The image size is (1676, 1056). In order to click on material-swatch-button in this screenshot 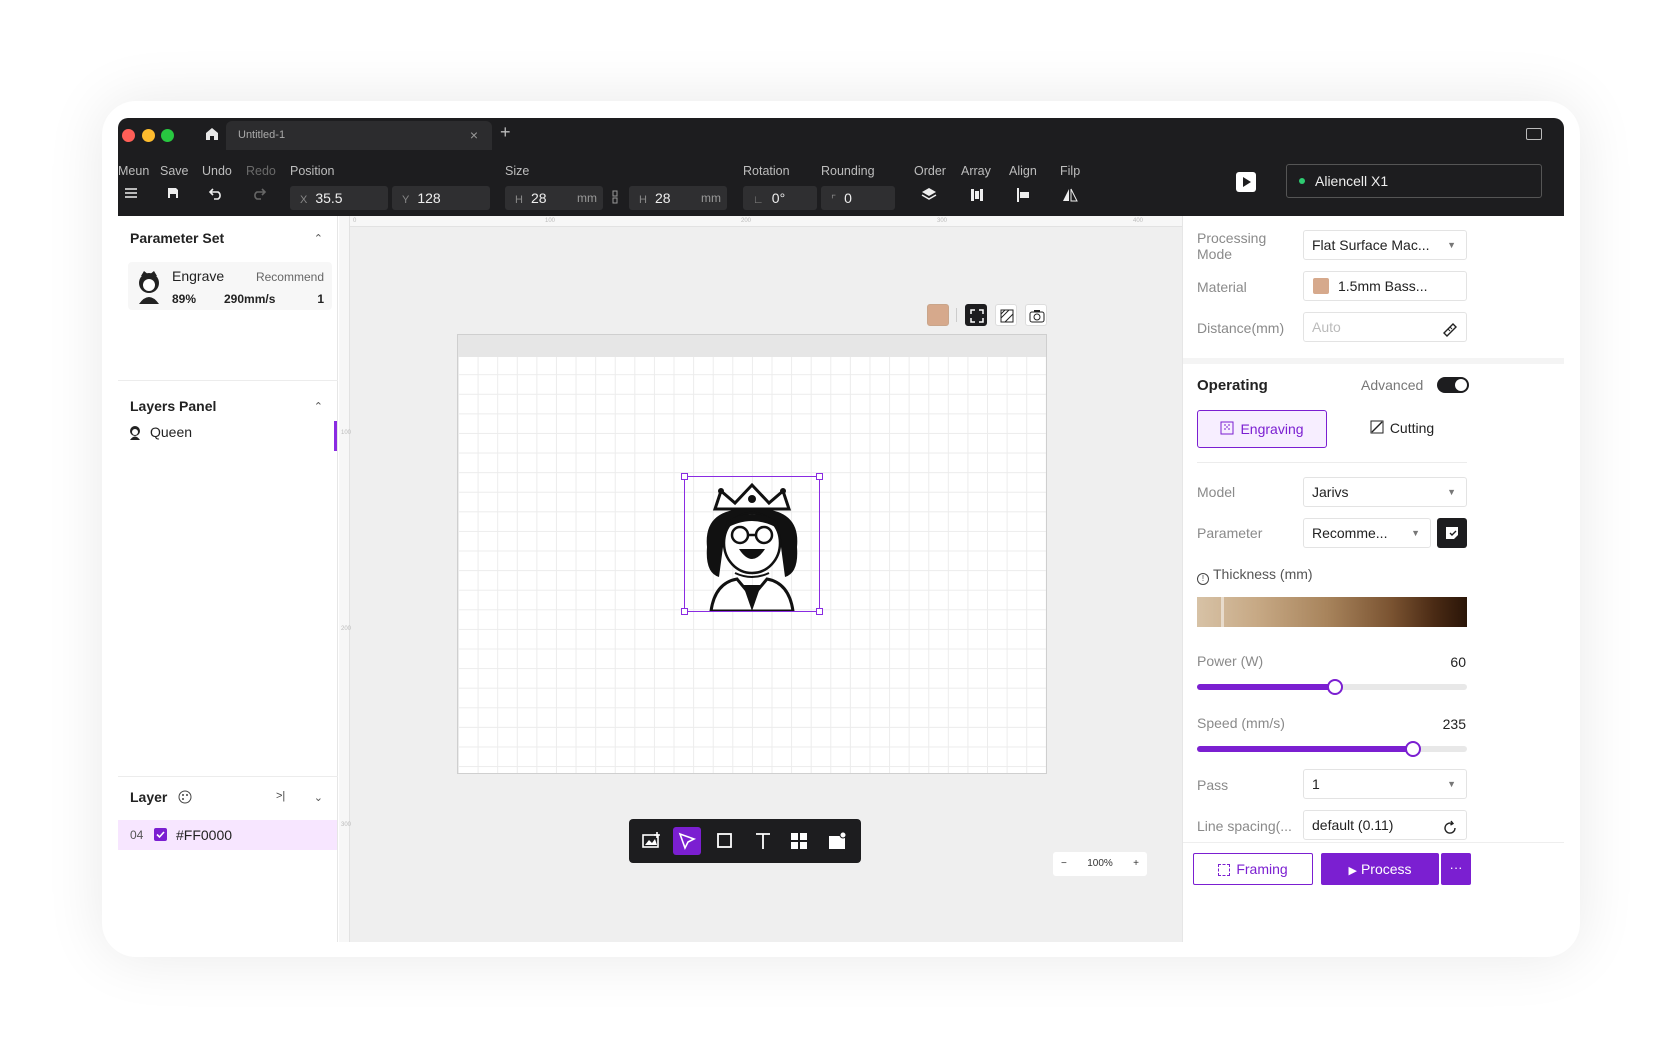, I will do `click(938, 315)`.